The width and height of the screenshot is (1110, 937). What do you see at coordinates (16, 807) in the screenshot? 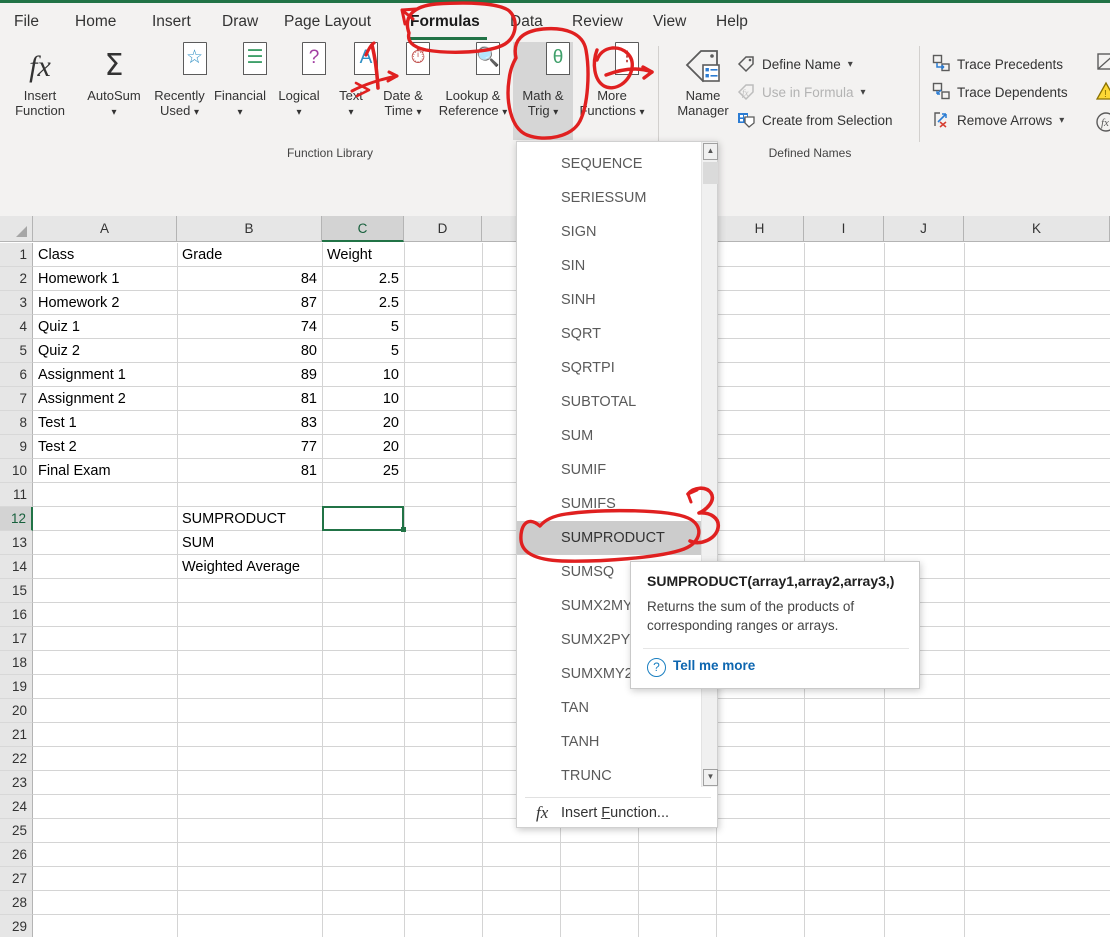
I see `row-header-24: 24` at bounding box center [16, 807].